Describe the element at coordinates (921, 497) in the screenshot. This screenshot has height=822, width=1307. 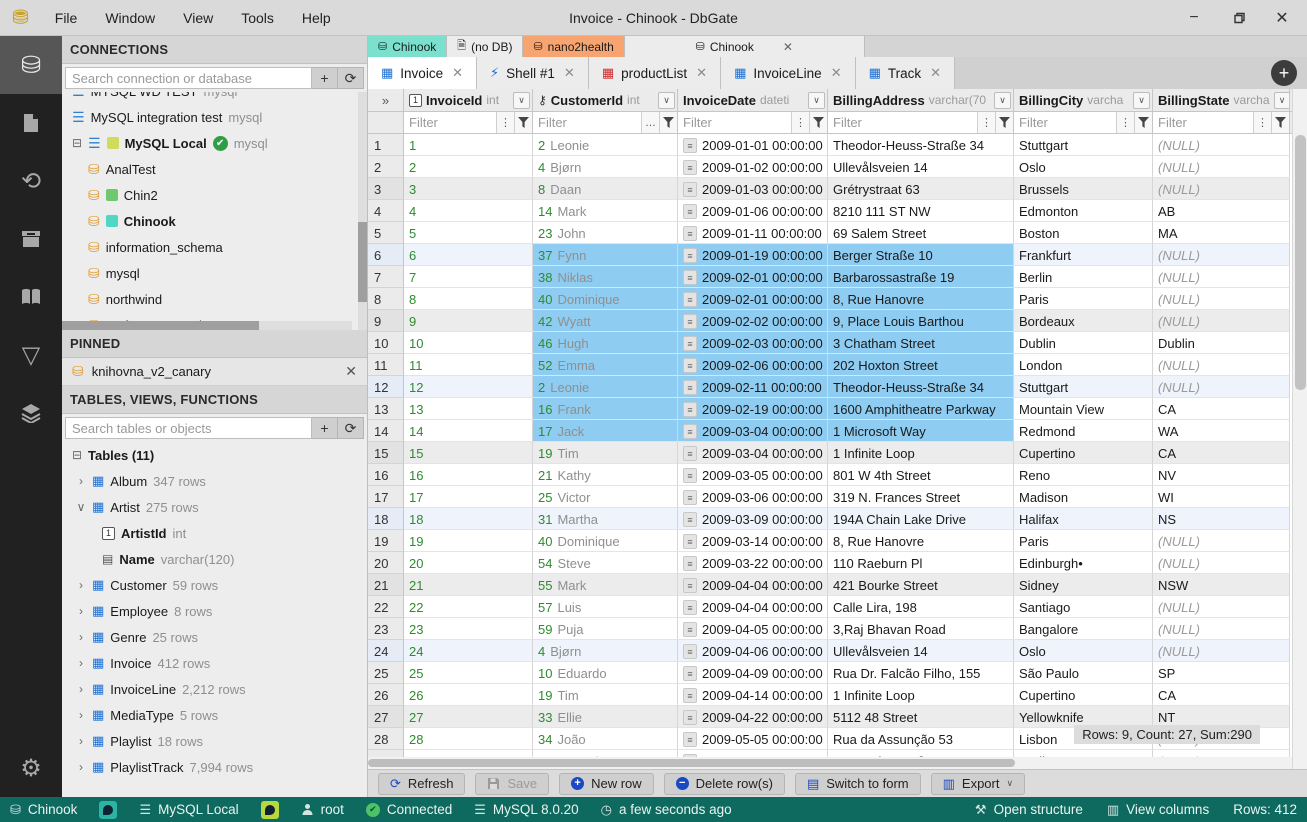
I see `cell-billingaddress: 319 N. Frances Street` at that location.